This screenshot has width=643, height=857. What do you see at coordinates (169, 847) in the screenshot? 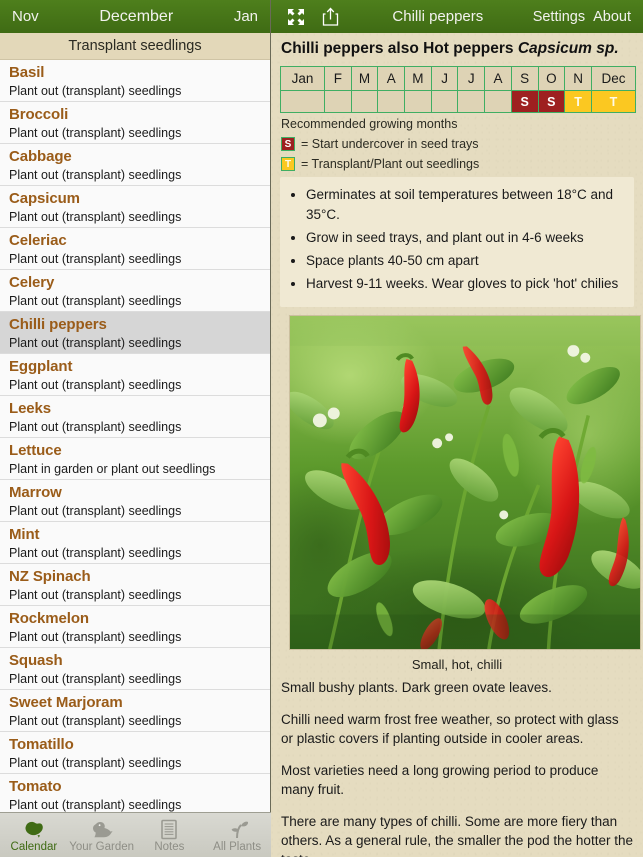
I see `tab-label: Notes` at bounding box center [169, 847].